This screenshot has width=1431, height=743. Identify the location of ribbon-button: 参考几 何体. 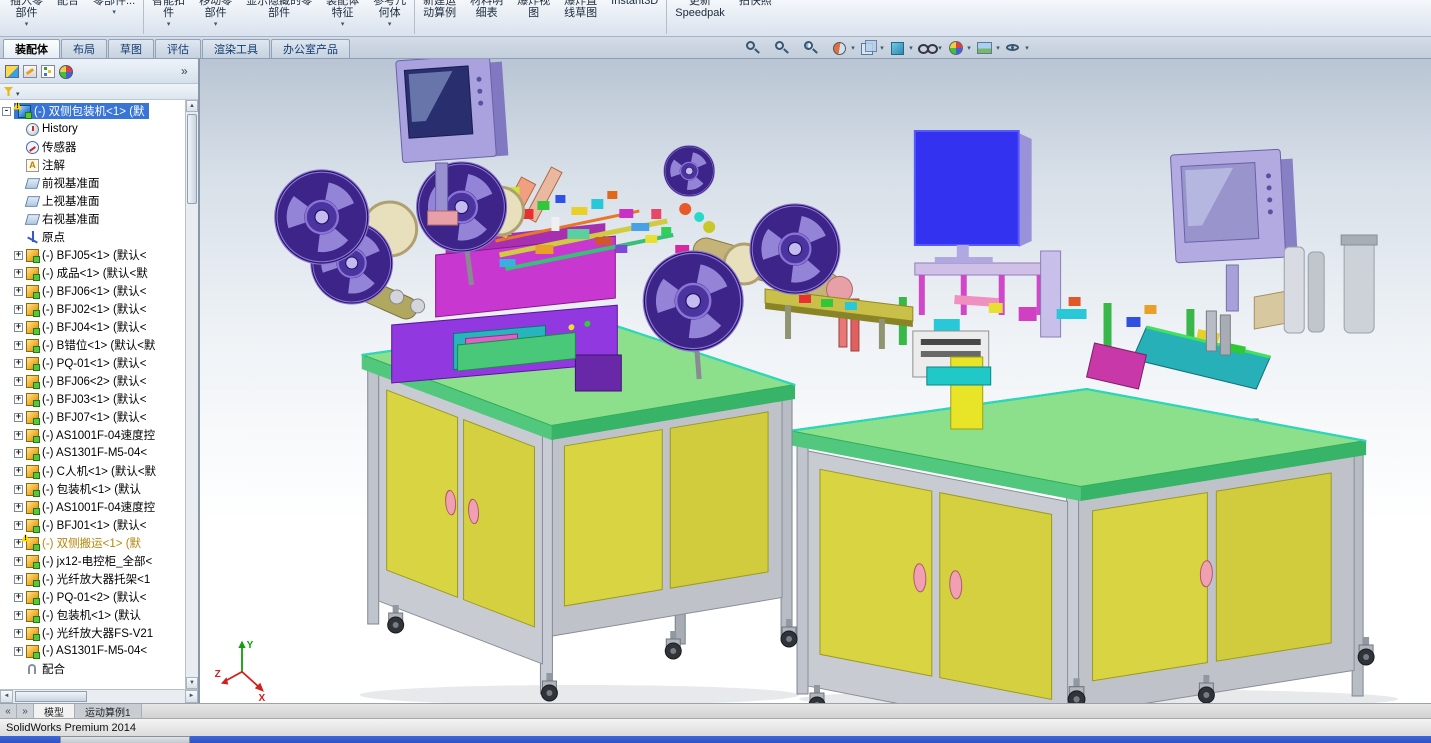
(389, 15).